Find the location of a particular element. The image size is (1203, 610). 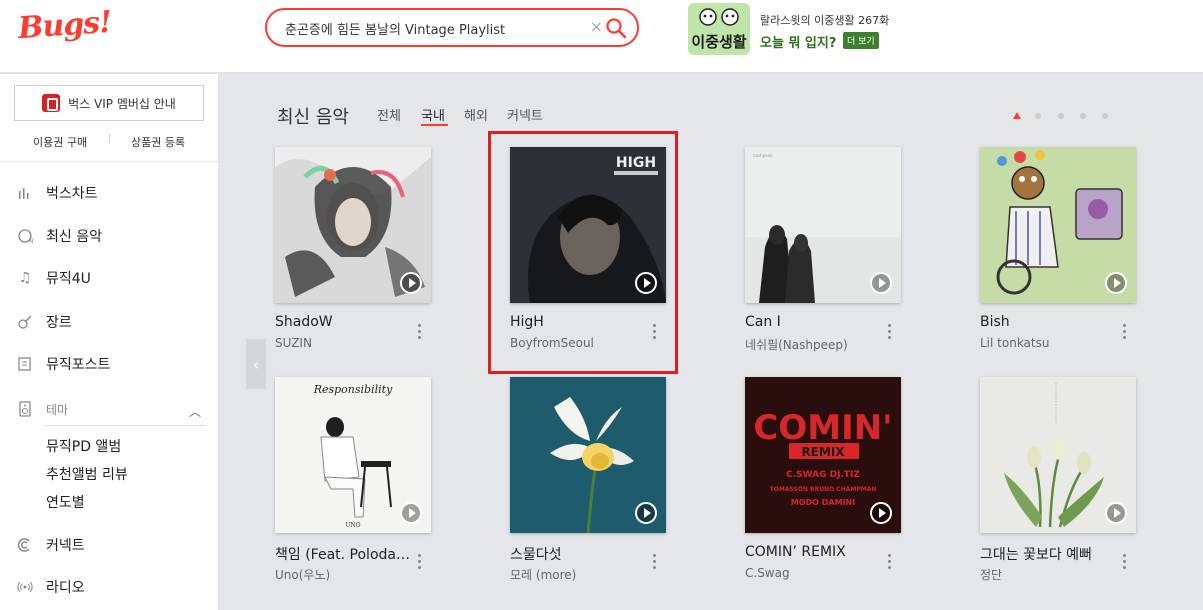

gift-card-link: 상품권 등록 is located at coordinates (158, 142).